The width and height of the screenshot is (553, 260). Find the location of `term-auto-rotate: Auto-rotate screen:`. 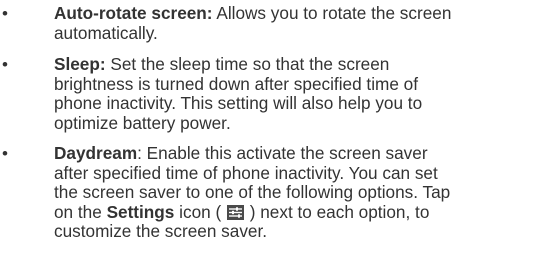

term-auto-rotate: Auto-rotate screen: is located at coordinates (133, 13).